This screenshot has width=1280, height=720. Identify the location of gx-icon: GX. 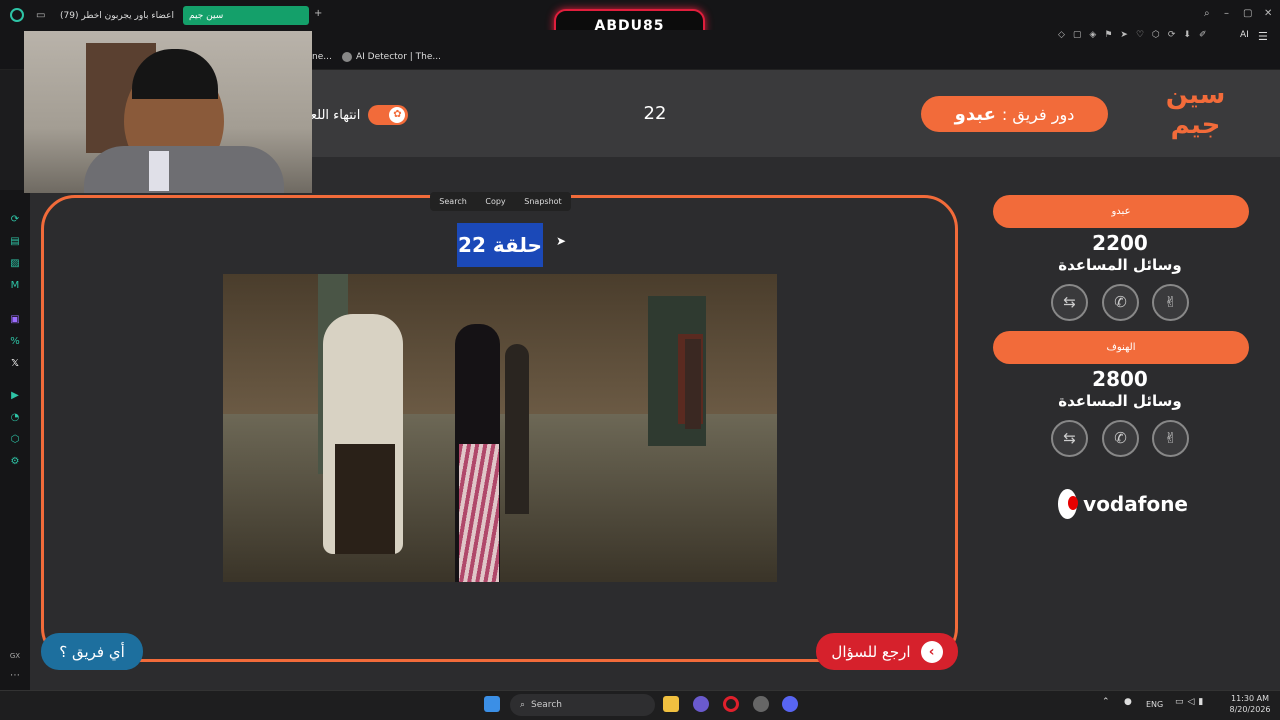
(15, 656).